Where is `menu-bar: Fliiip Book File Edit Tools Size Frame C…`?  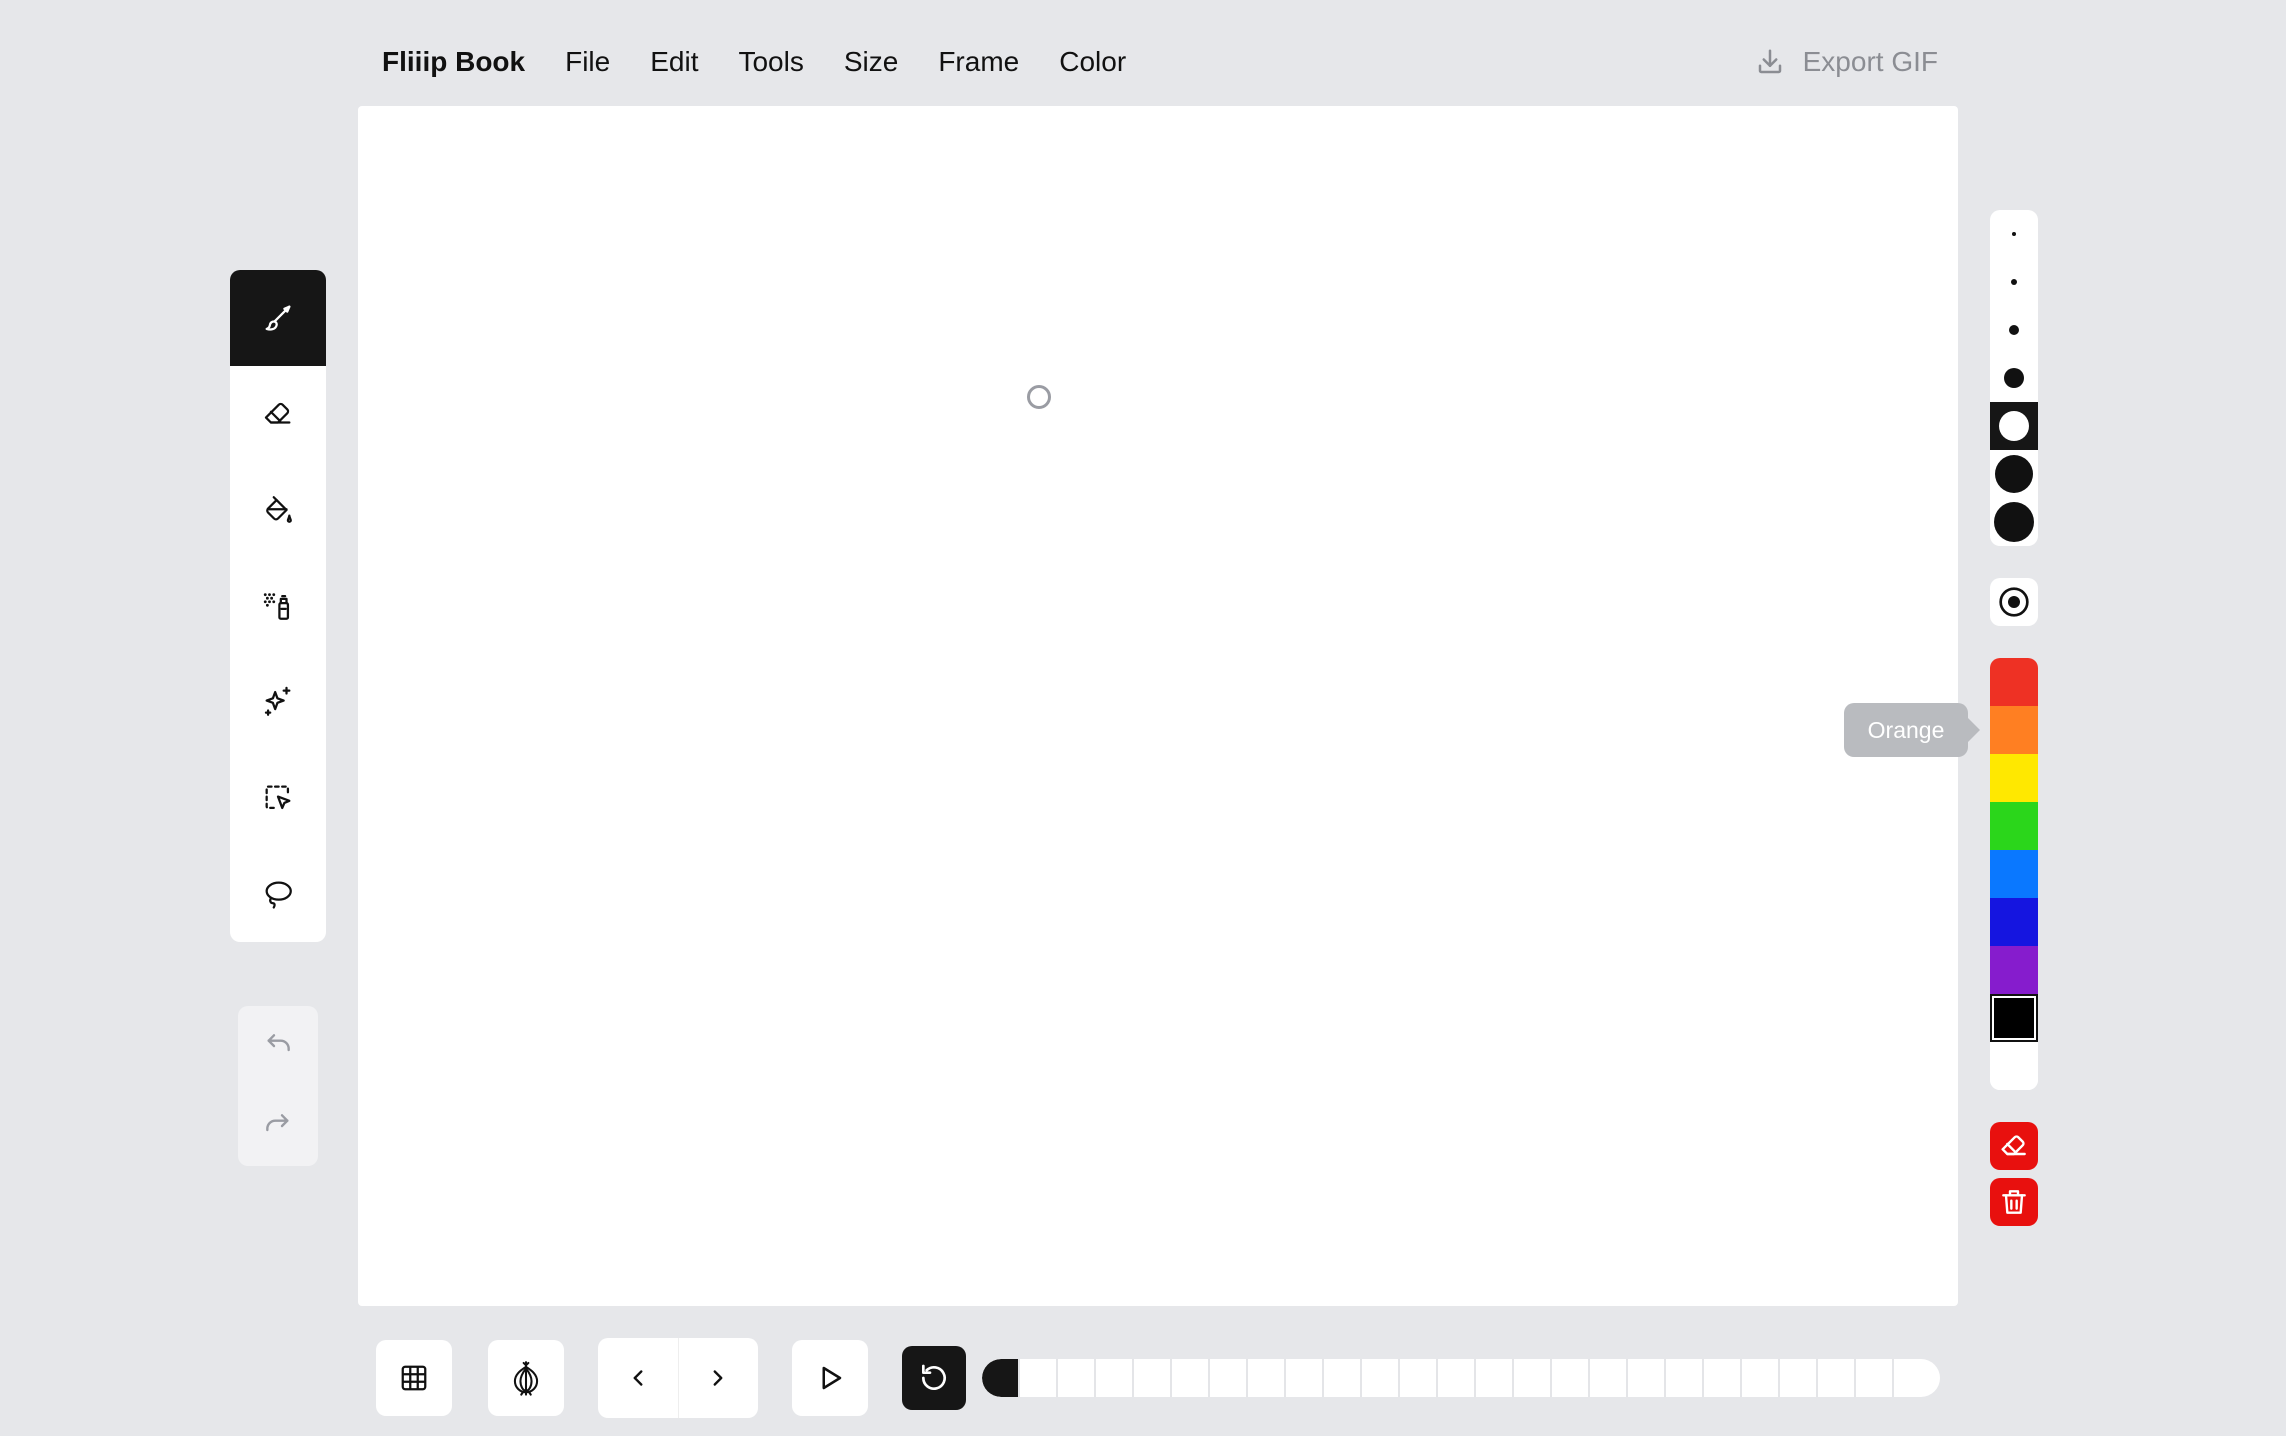
menu-bar: Fliiip Book File Edit Tools Size Frame C… is located at coordinates (774, 62).